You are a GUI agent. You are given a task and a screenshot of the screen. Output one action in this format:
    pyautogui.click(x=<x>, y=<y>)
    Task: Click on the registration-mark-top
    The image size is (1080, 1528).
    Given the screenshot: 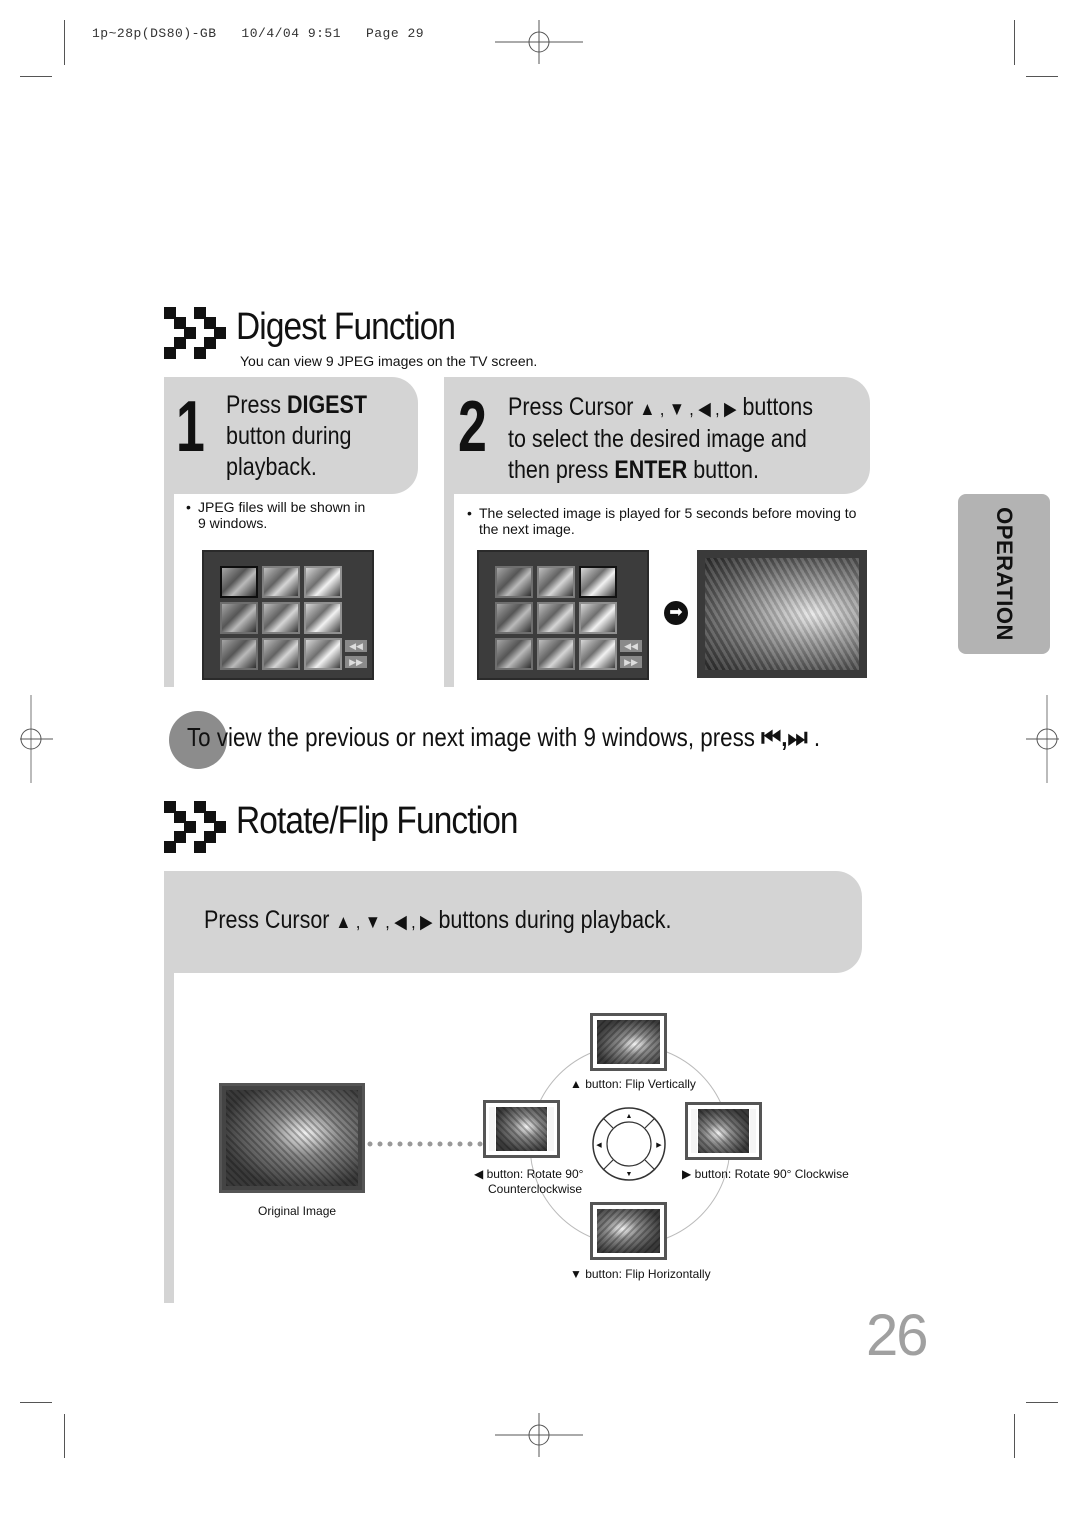 What is the action you would take?
    pyautogui.click(x=539, y=42)
    